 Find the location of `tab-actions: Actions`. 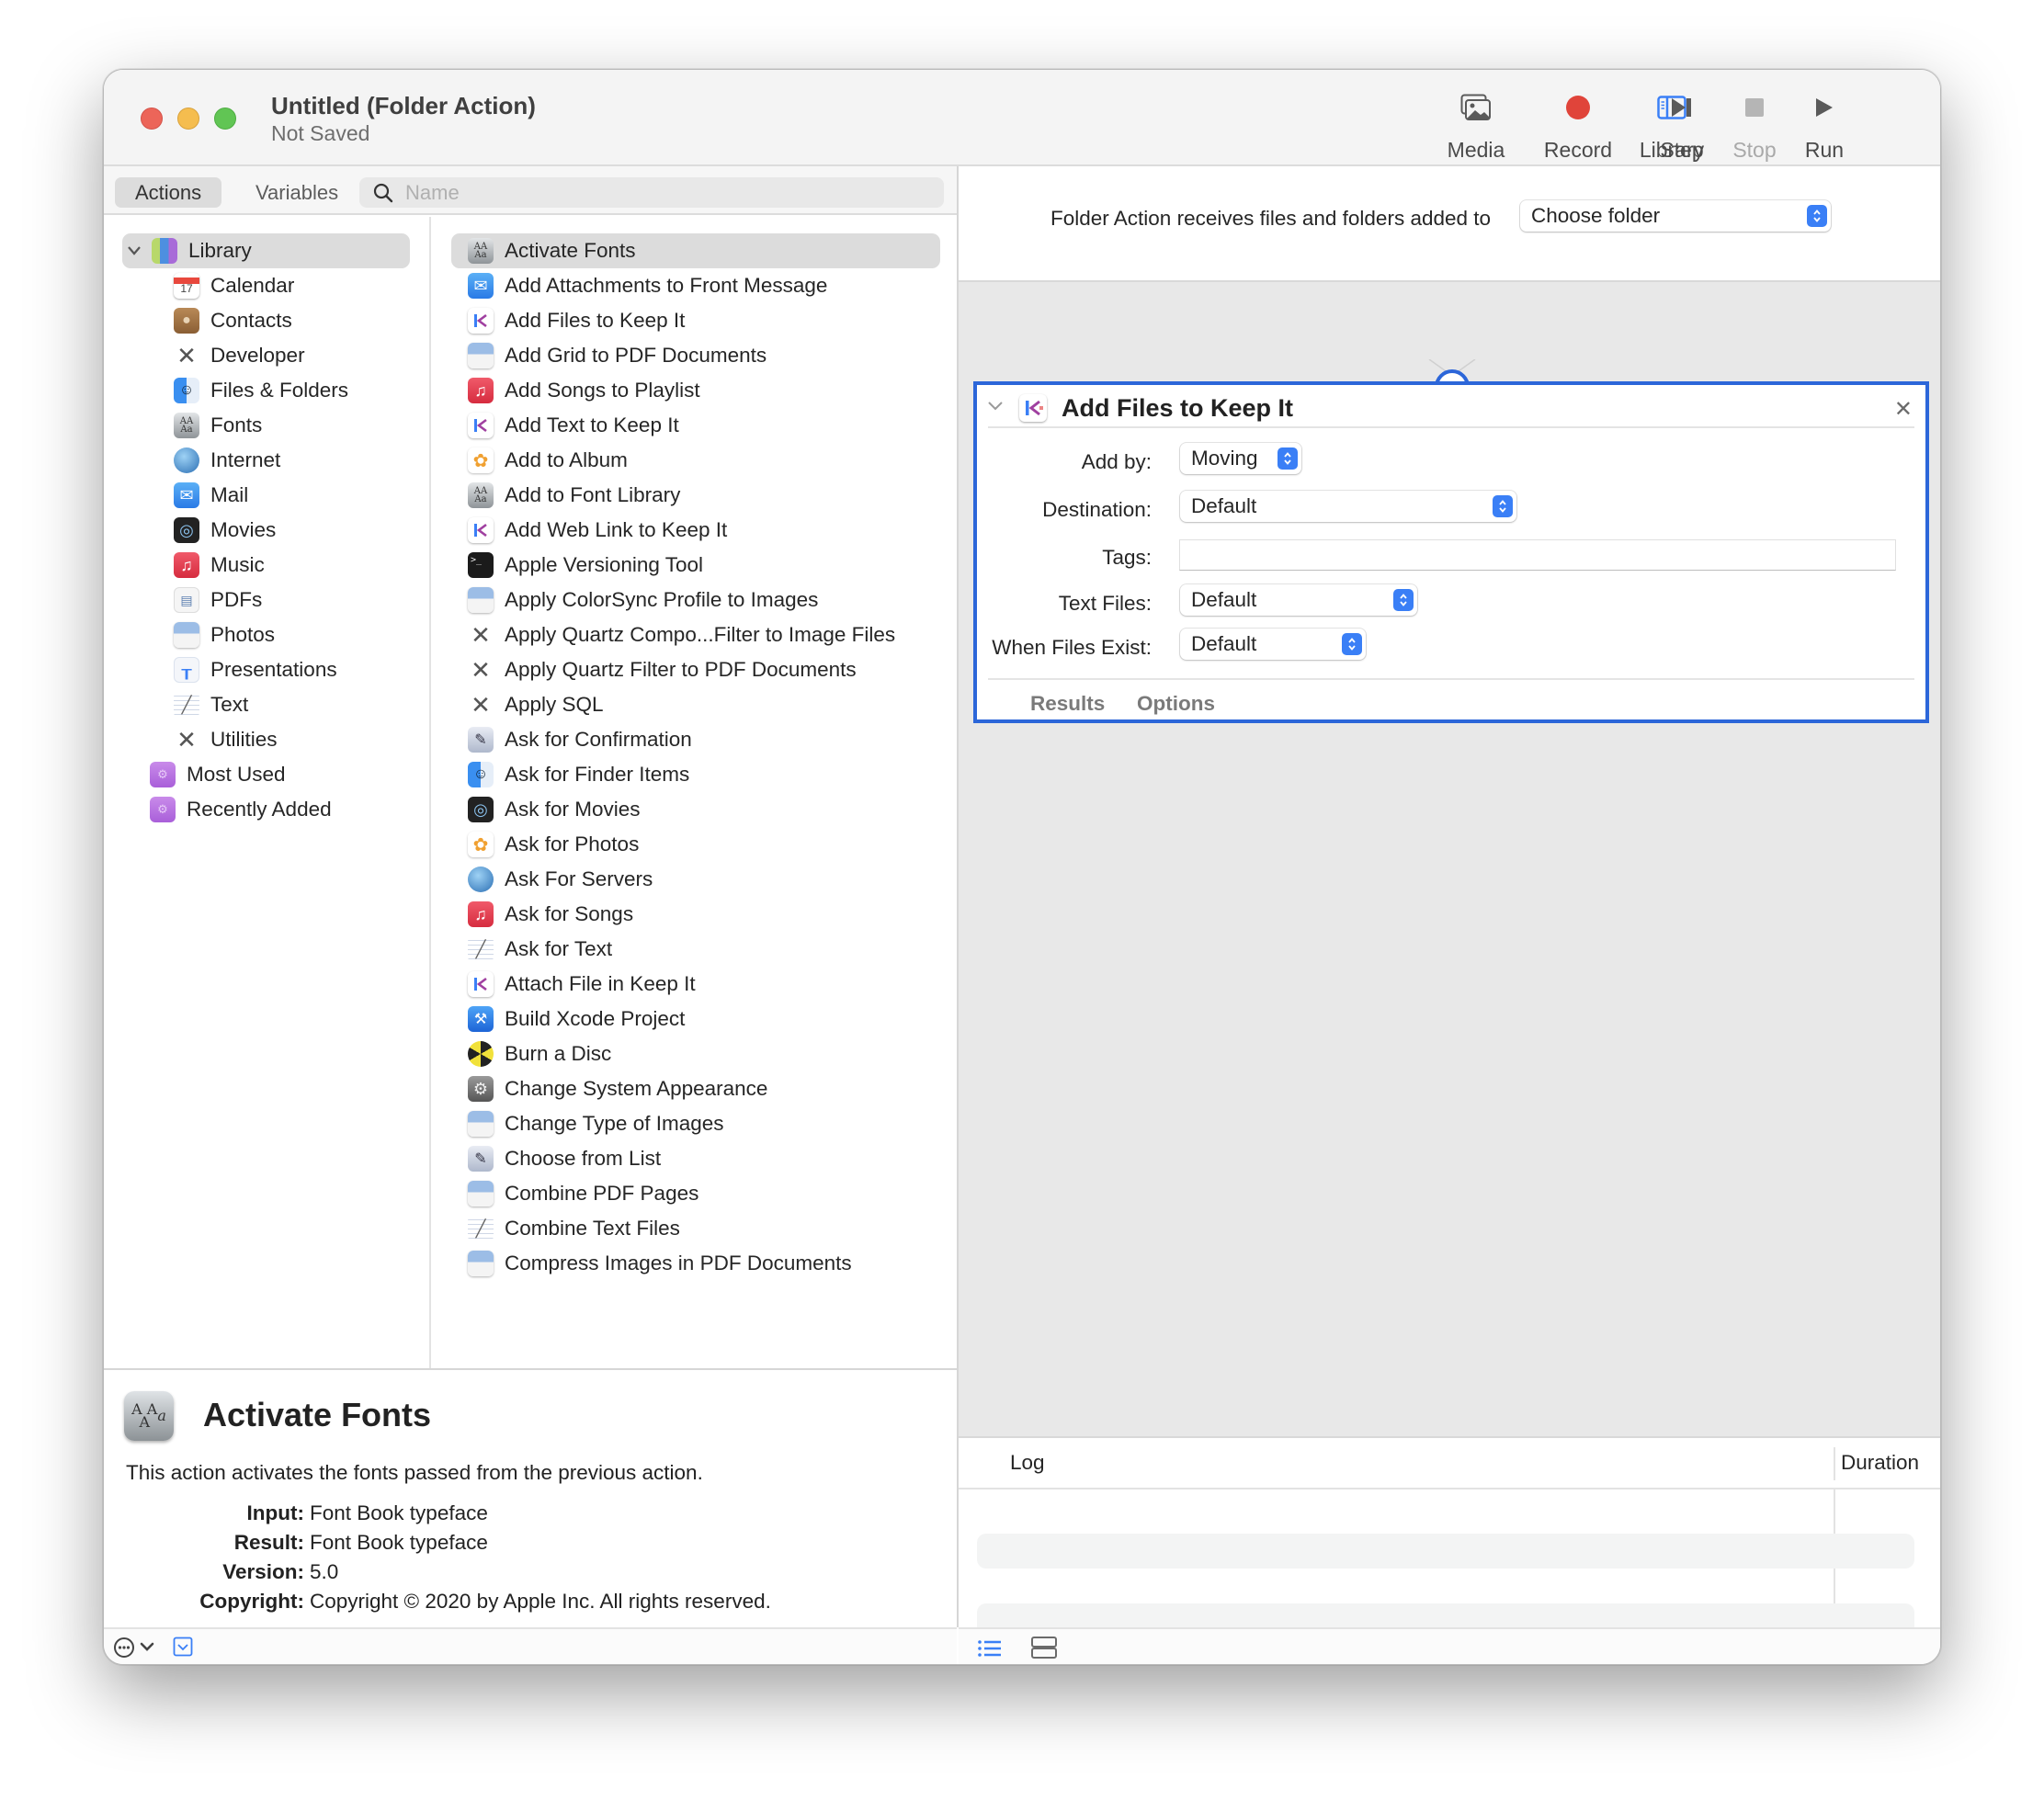

tab-actions: Actions is located at coordinates (168, 192).